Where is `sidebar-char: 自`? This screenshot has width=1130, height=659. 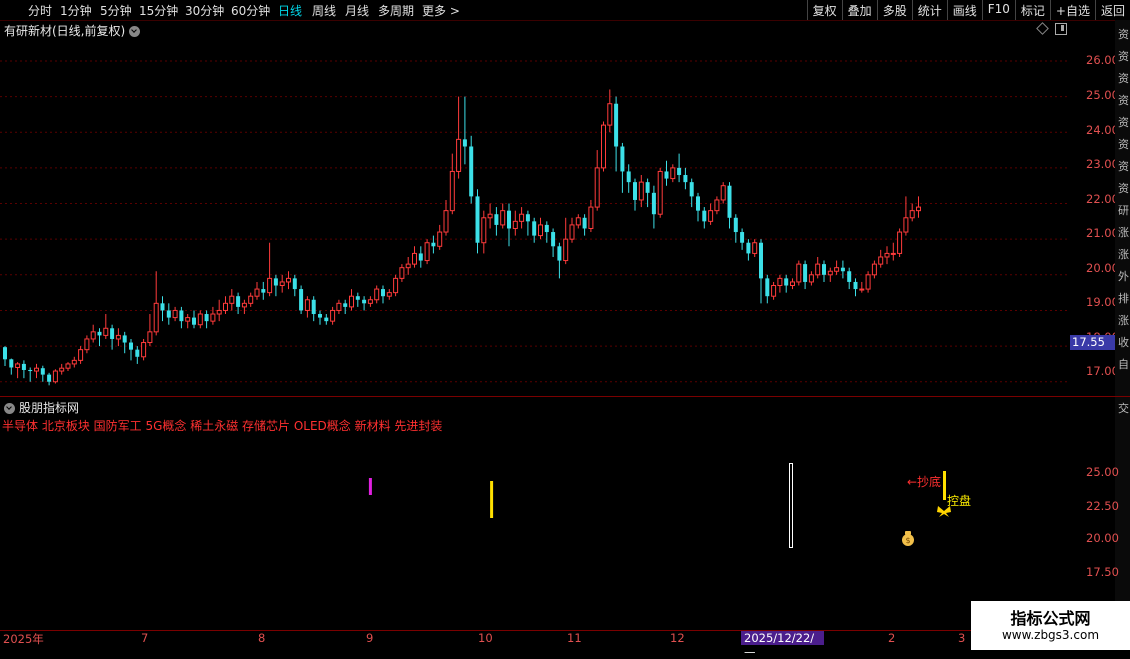 sidebar-char: 自 is located at coordinates (1123, 364).